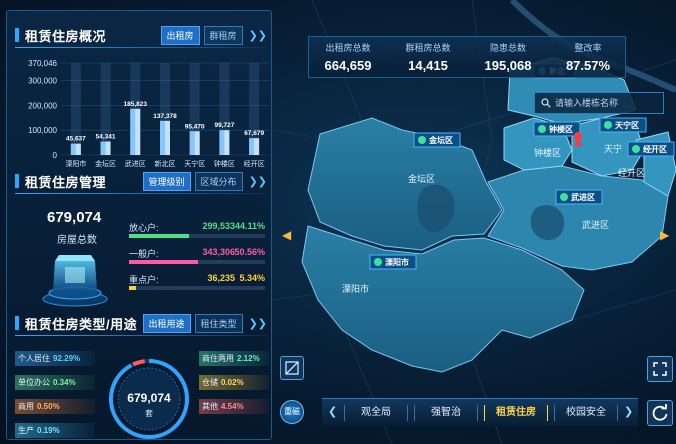 The width and height of the screenshot is (676, 444). Describe the element at coordinates (218, 323) in the screenshot. I see `tab-tenancy-type: 租住类型` at that location.